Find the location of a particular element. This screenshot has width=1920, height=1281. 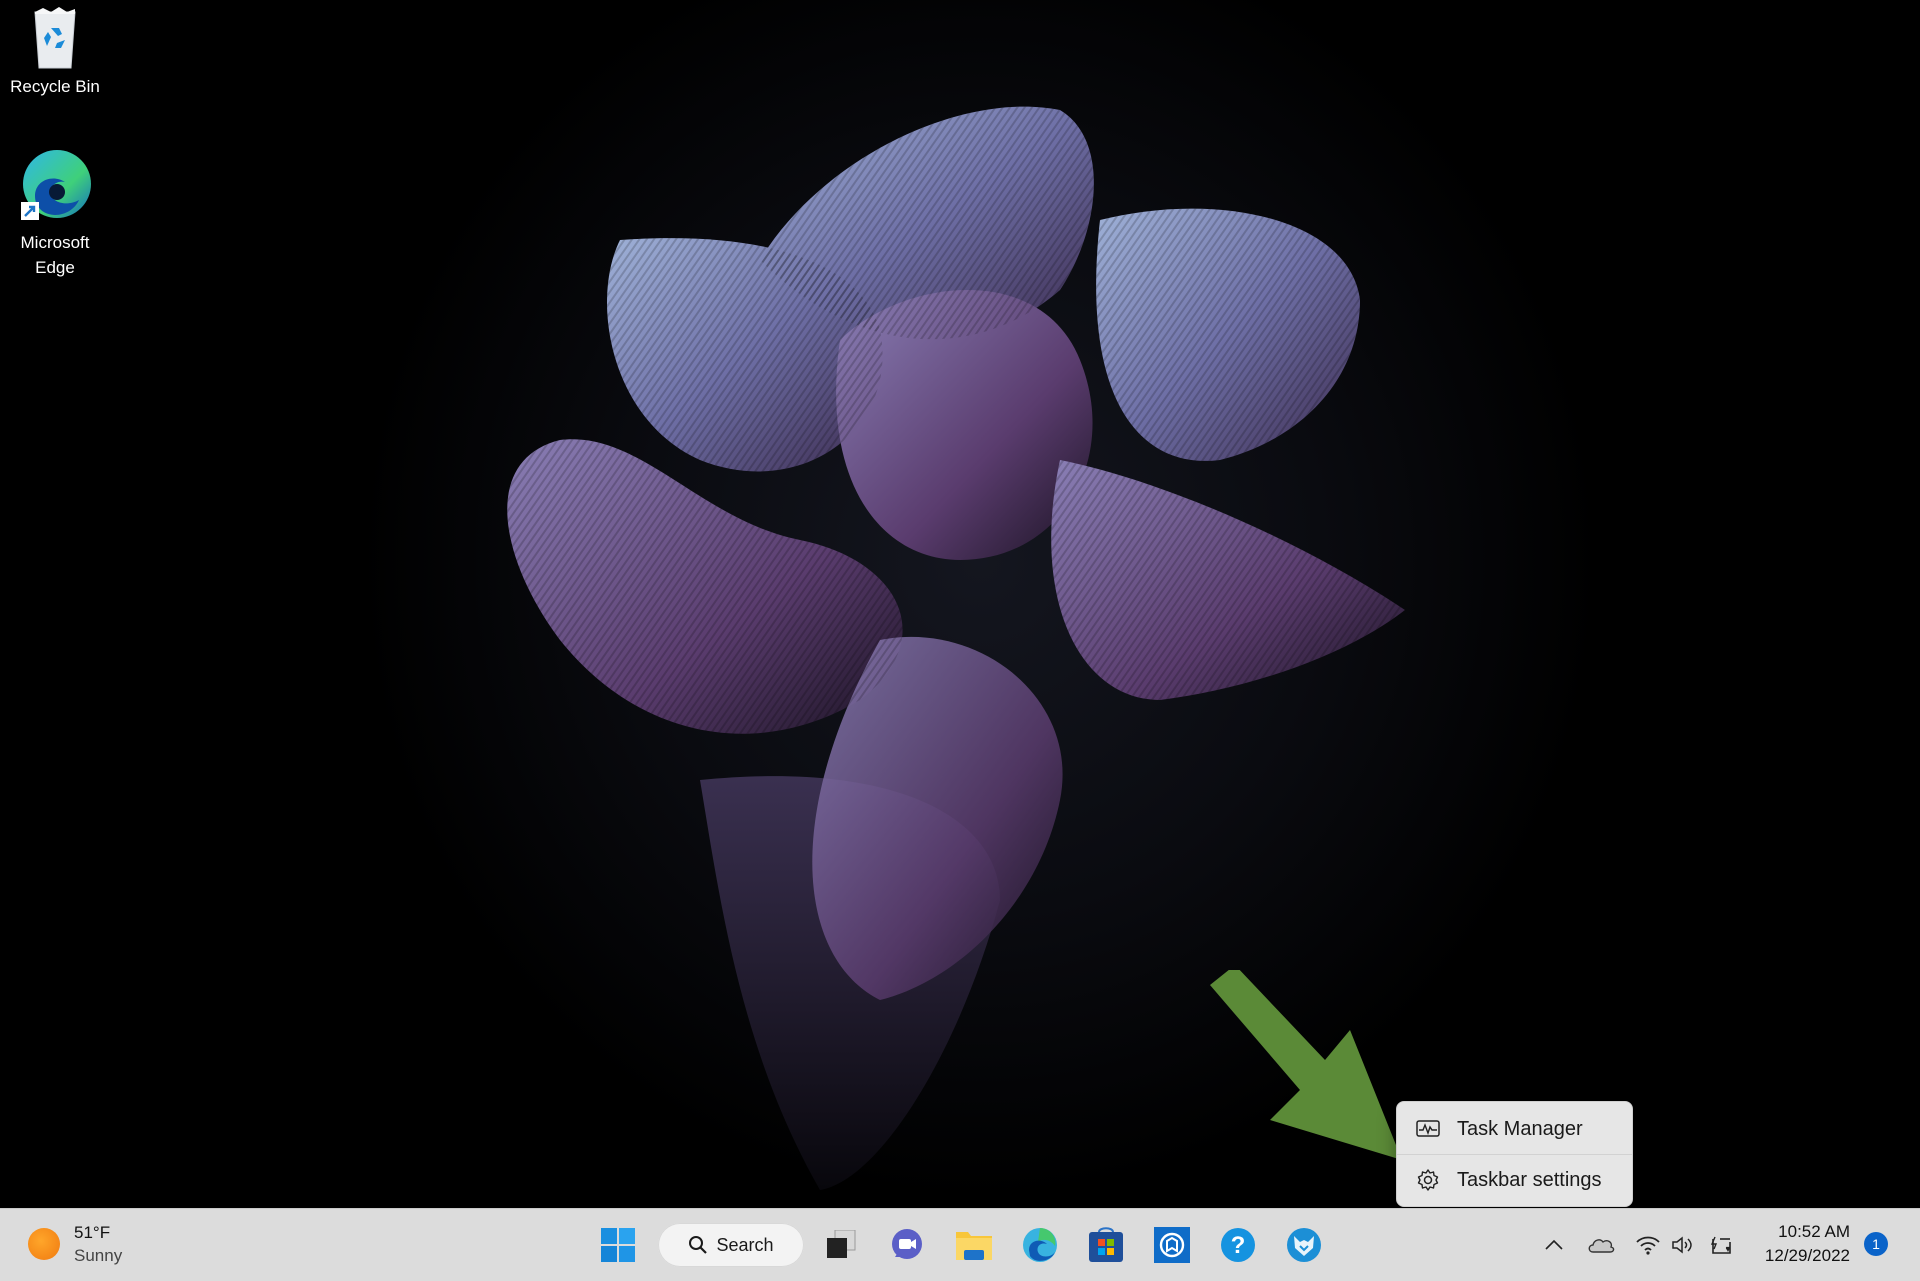

desktop-icon-recycle-bin: Recycle Bin is located at coordinates (55, 52).